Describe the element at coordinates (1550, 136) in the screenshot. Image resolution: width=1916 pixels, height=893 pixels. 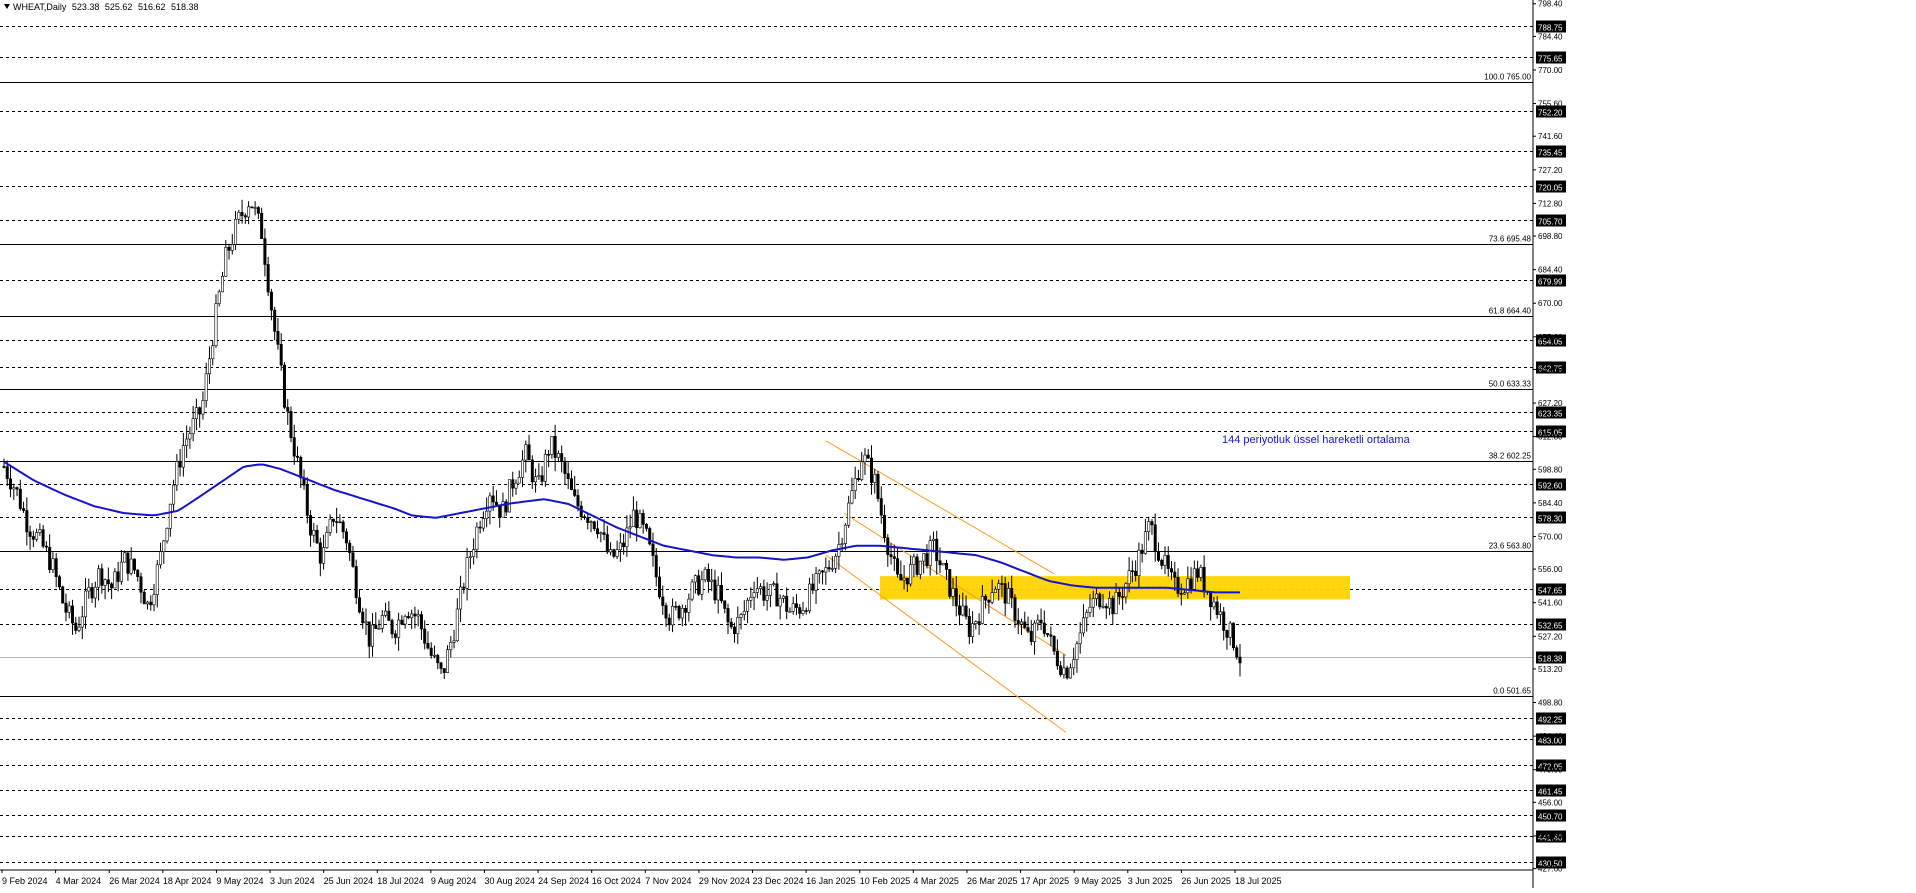
I see `price-tick-label: 741.60` at that location.